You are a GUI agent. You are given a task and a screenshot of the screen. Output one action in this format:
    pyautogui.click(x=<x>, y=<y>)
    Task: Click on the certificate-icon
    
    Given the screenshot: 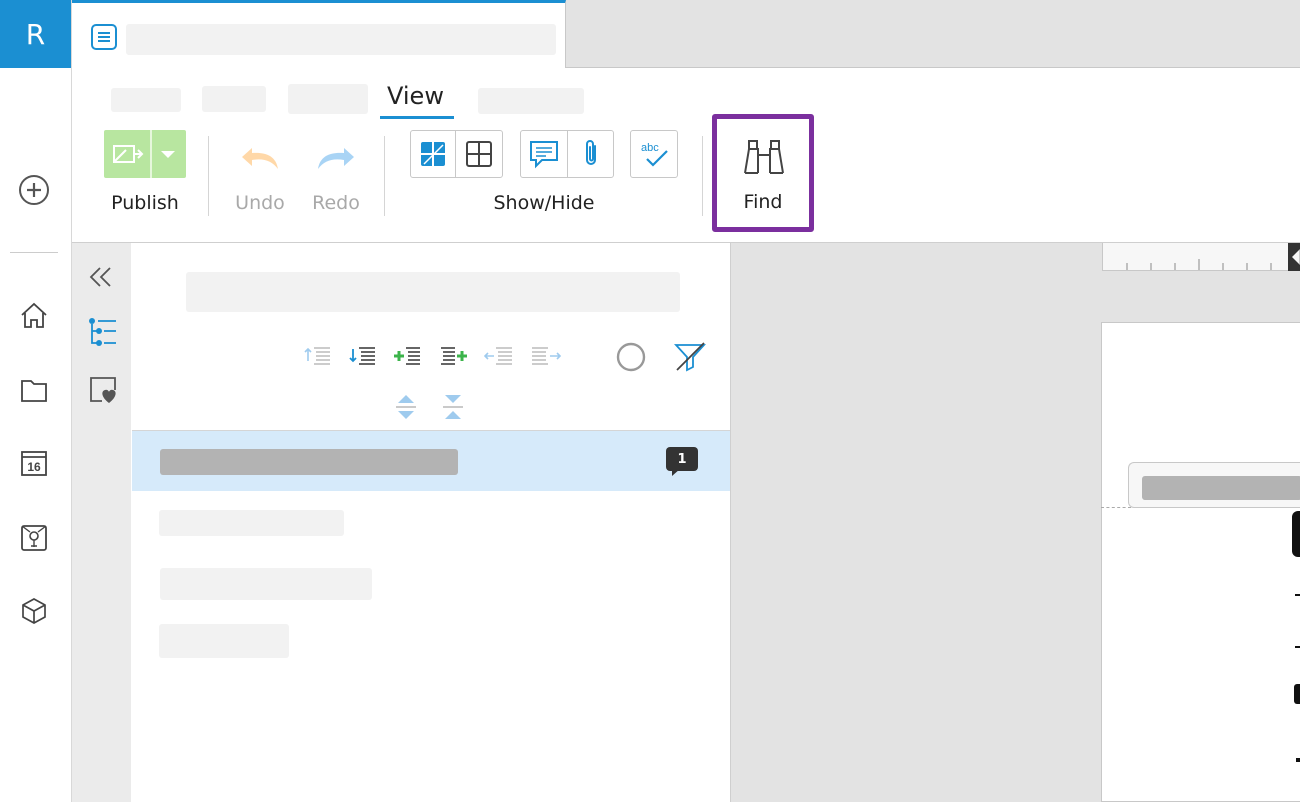 What is the action you would take?
    pyautogui.click(x=34, y=538)
    